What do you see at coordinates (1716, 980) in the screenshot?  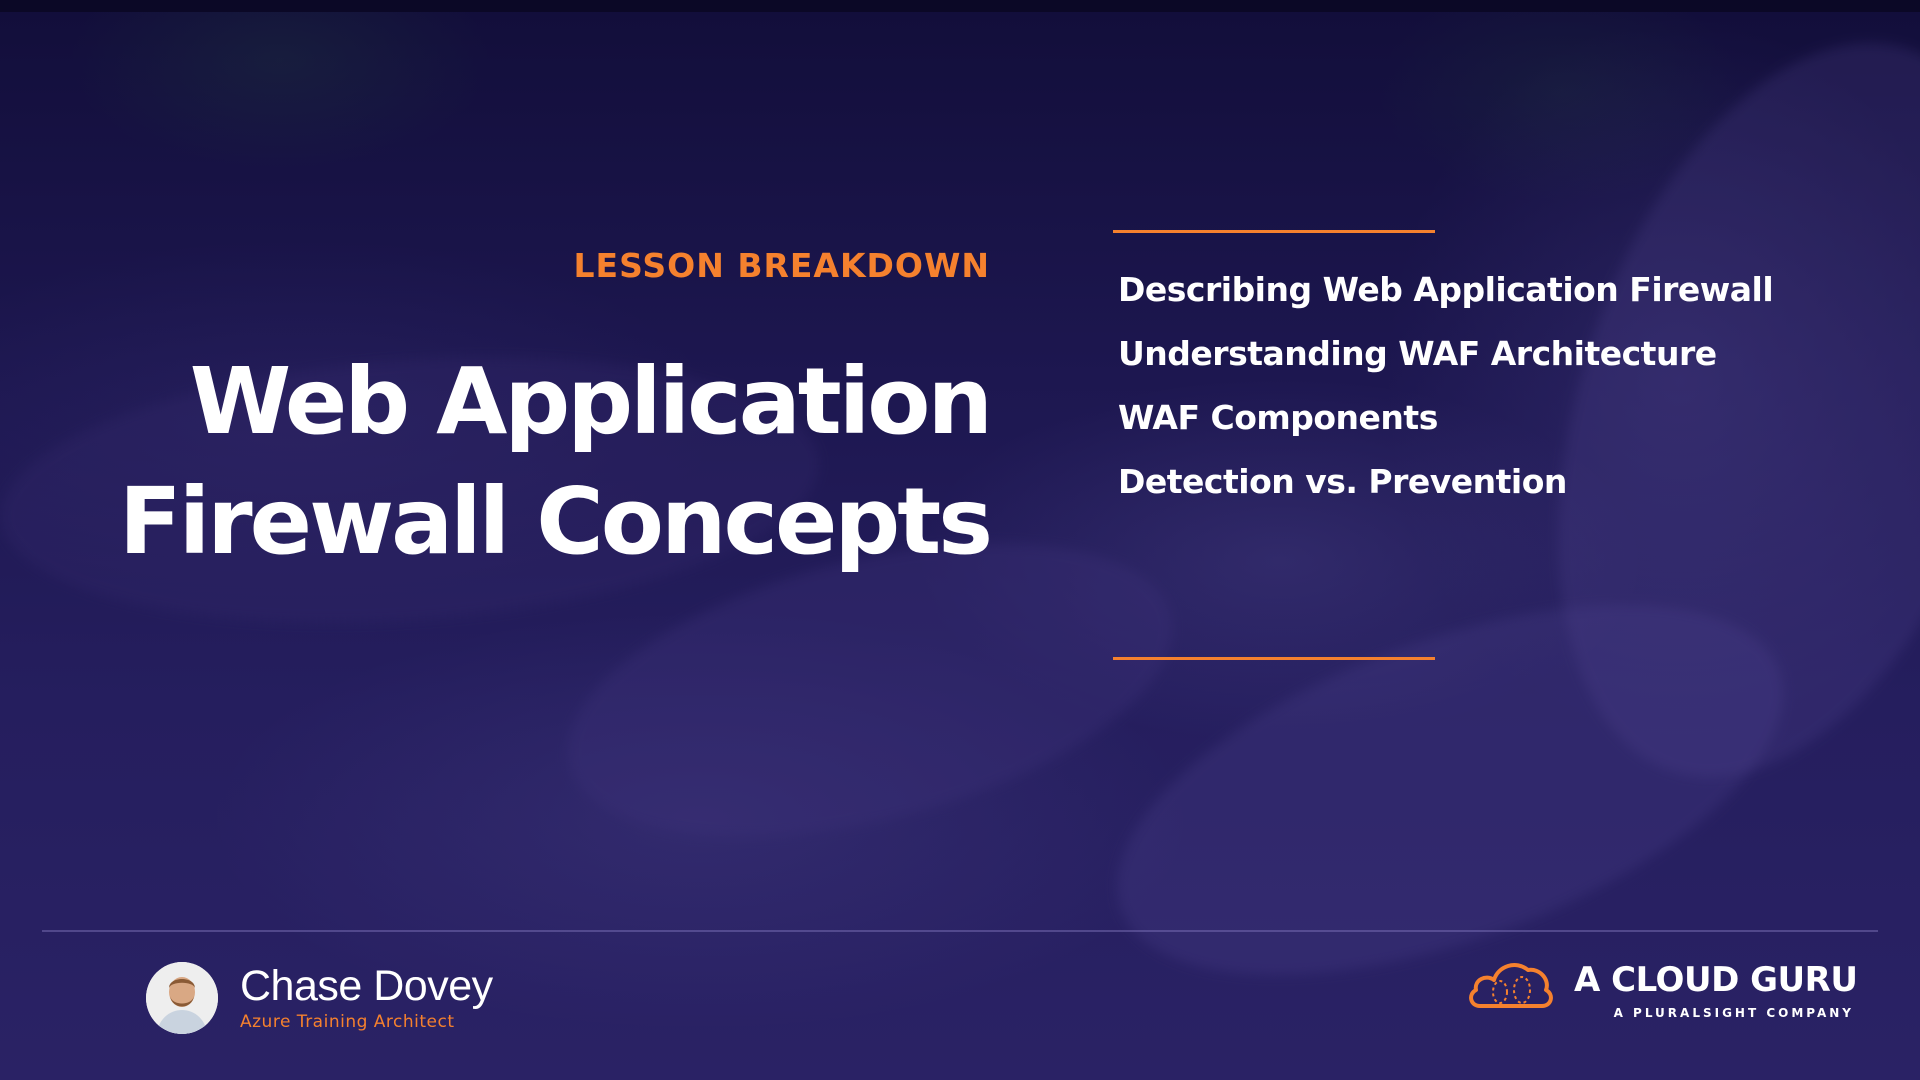 I see `brand-name: A CLOUD GURU` at bounding box center [1716, 980].